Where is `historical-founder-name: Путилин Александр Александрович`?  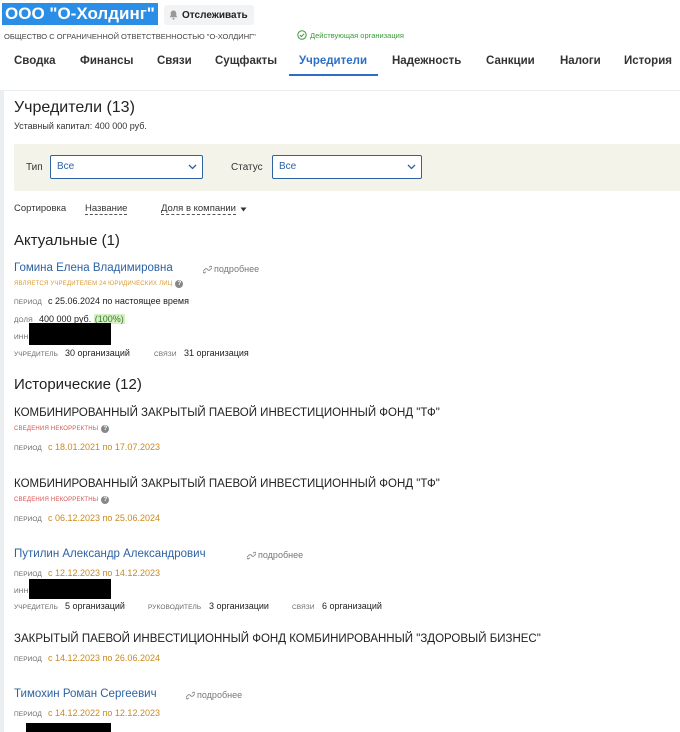 historical-founder-name: Путилин Александр Александрович is located at coordinates (110, 554).